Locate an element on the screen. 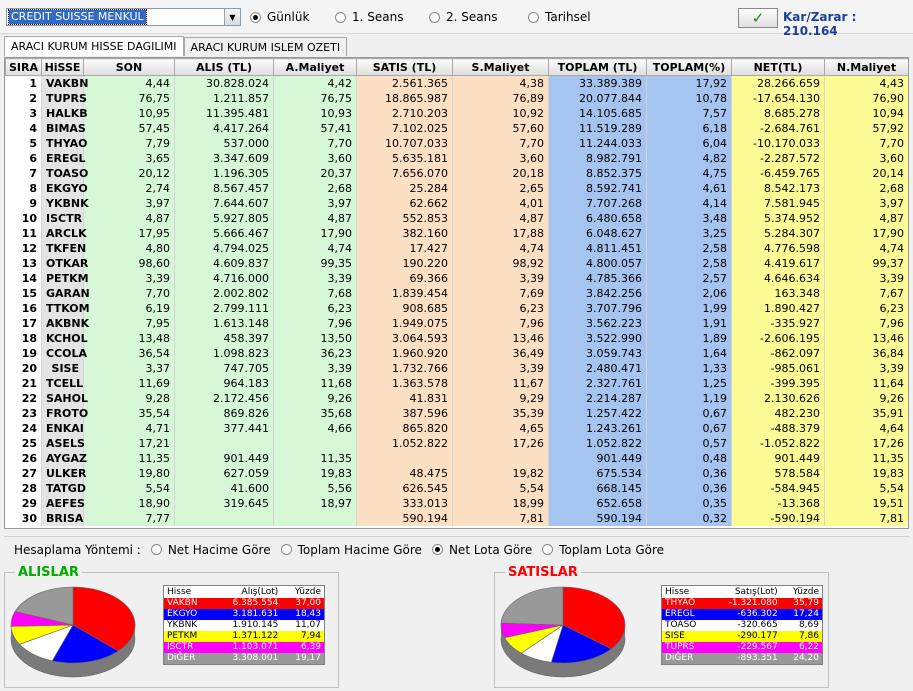  table-cell: 19,82 is located at coordinates (500, 473).